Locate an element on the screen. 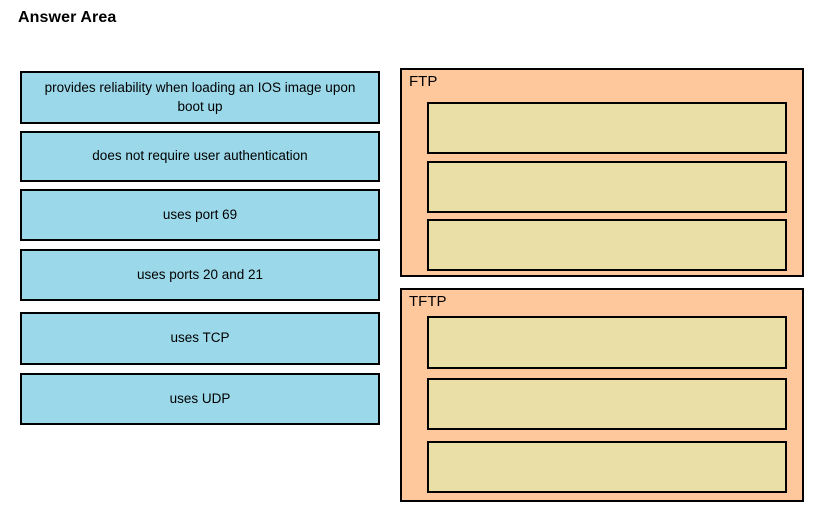  option-tile-label: does not require user authentication is located at coordinates (200, 156).